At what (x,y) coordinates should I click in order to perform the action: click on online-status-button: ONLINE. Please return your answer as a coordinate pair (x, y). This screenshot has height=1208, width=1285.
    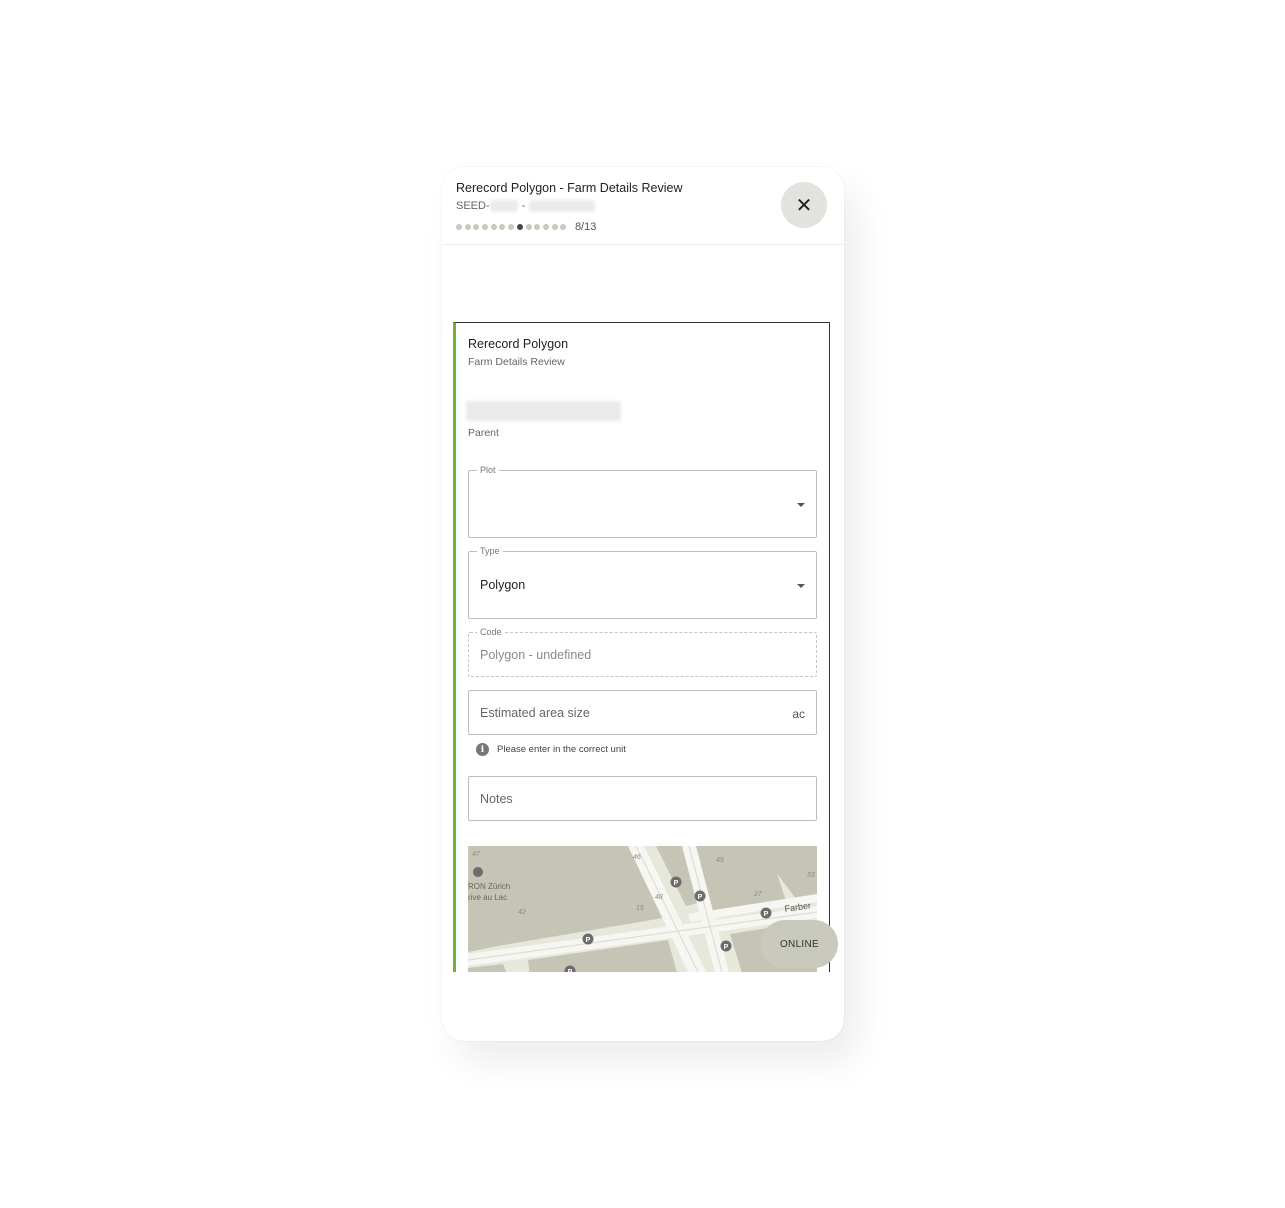
    Looking at the image, I should click on (799, 944).